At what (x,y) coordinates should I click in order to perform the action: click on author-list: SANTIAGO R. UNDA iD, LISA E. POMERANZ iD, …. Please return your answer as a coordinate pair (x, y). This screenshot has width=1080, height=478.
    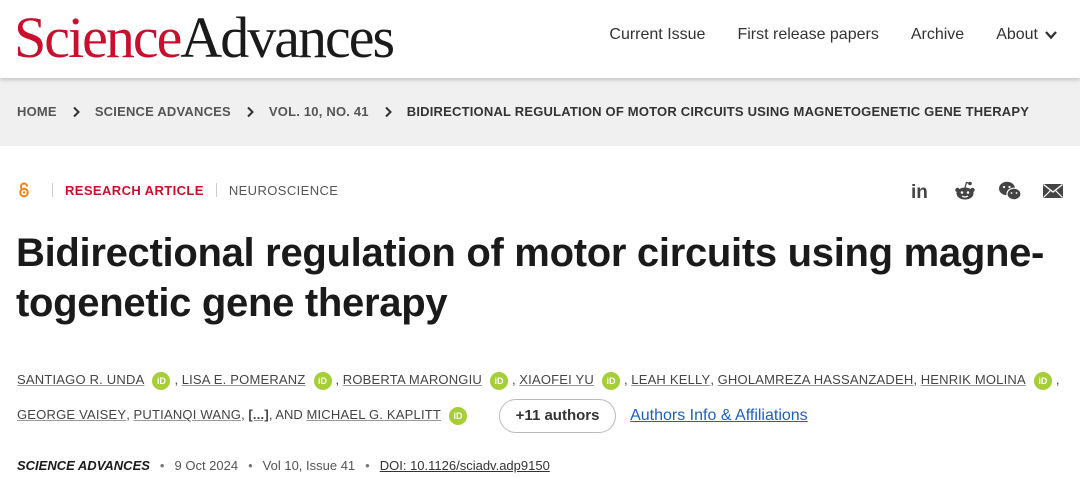
    Looking at the image, I should click on (542, 397).